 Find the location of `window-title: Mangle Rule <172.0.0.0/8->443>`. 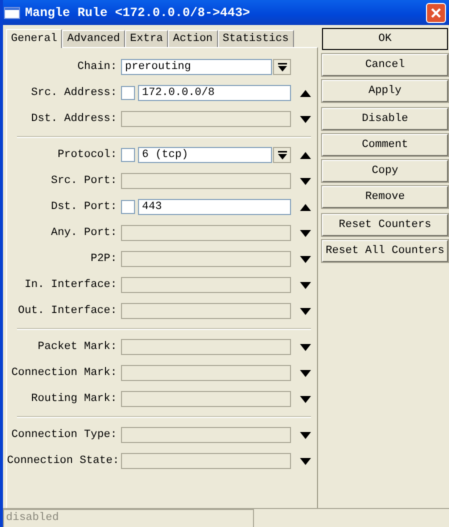

window-title: Mangle Rule <172.0.0.0/8->443> is located at coordinates (138, 13).